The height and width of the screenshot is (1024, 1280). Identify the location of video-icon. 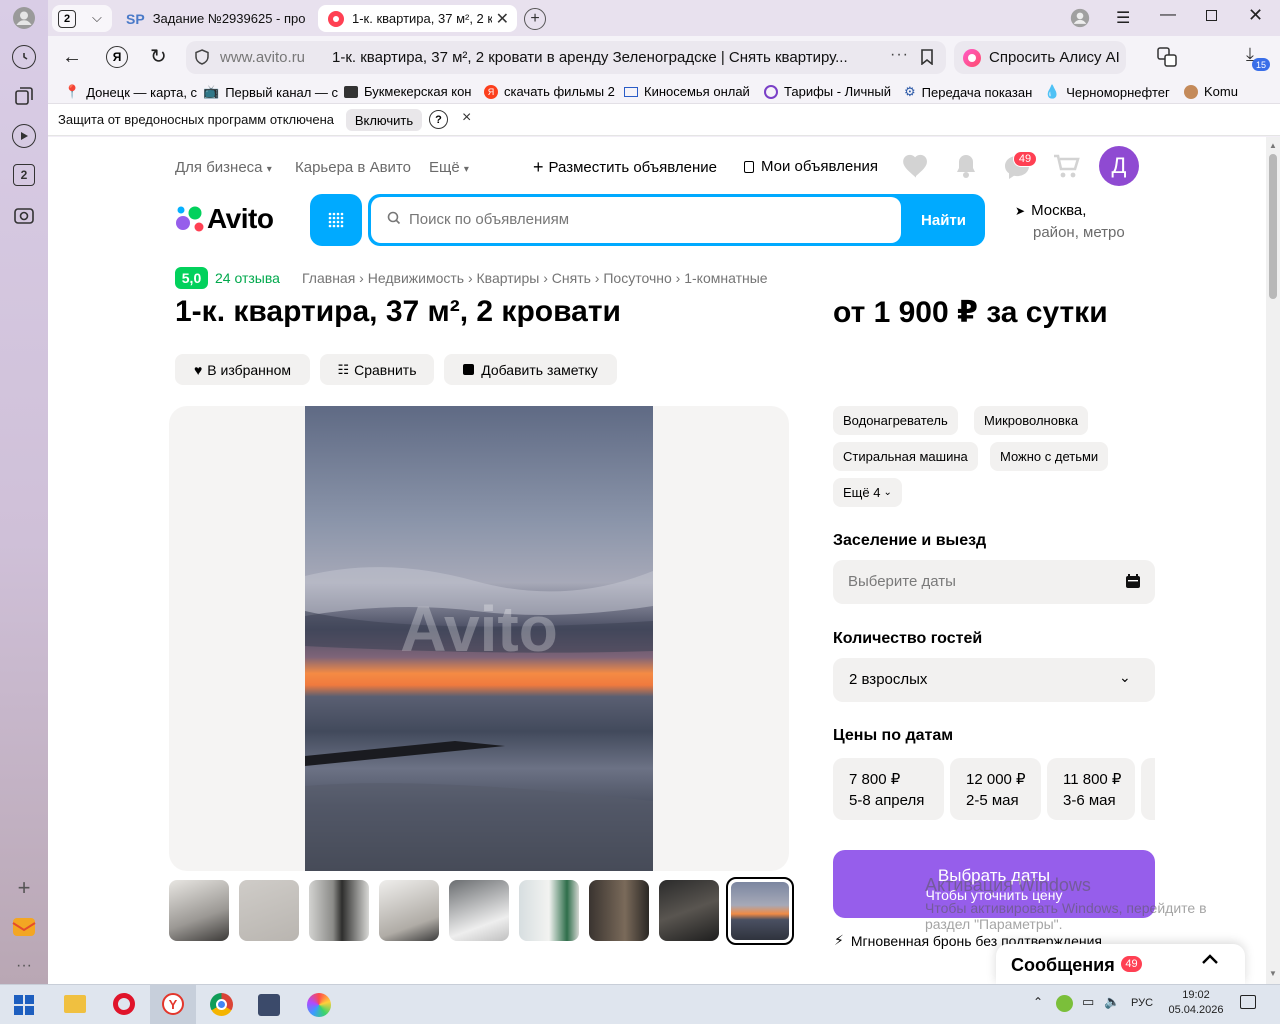
(24, 136).